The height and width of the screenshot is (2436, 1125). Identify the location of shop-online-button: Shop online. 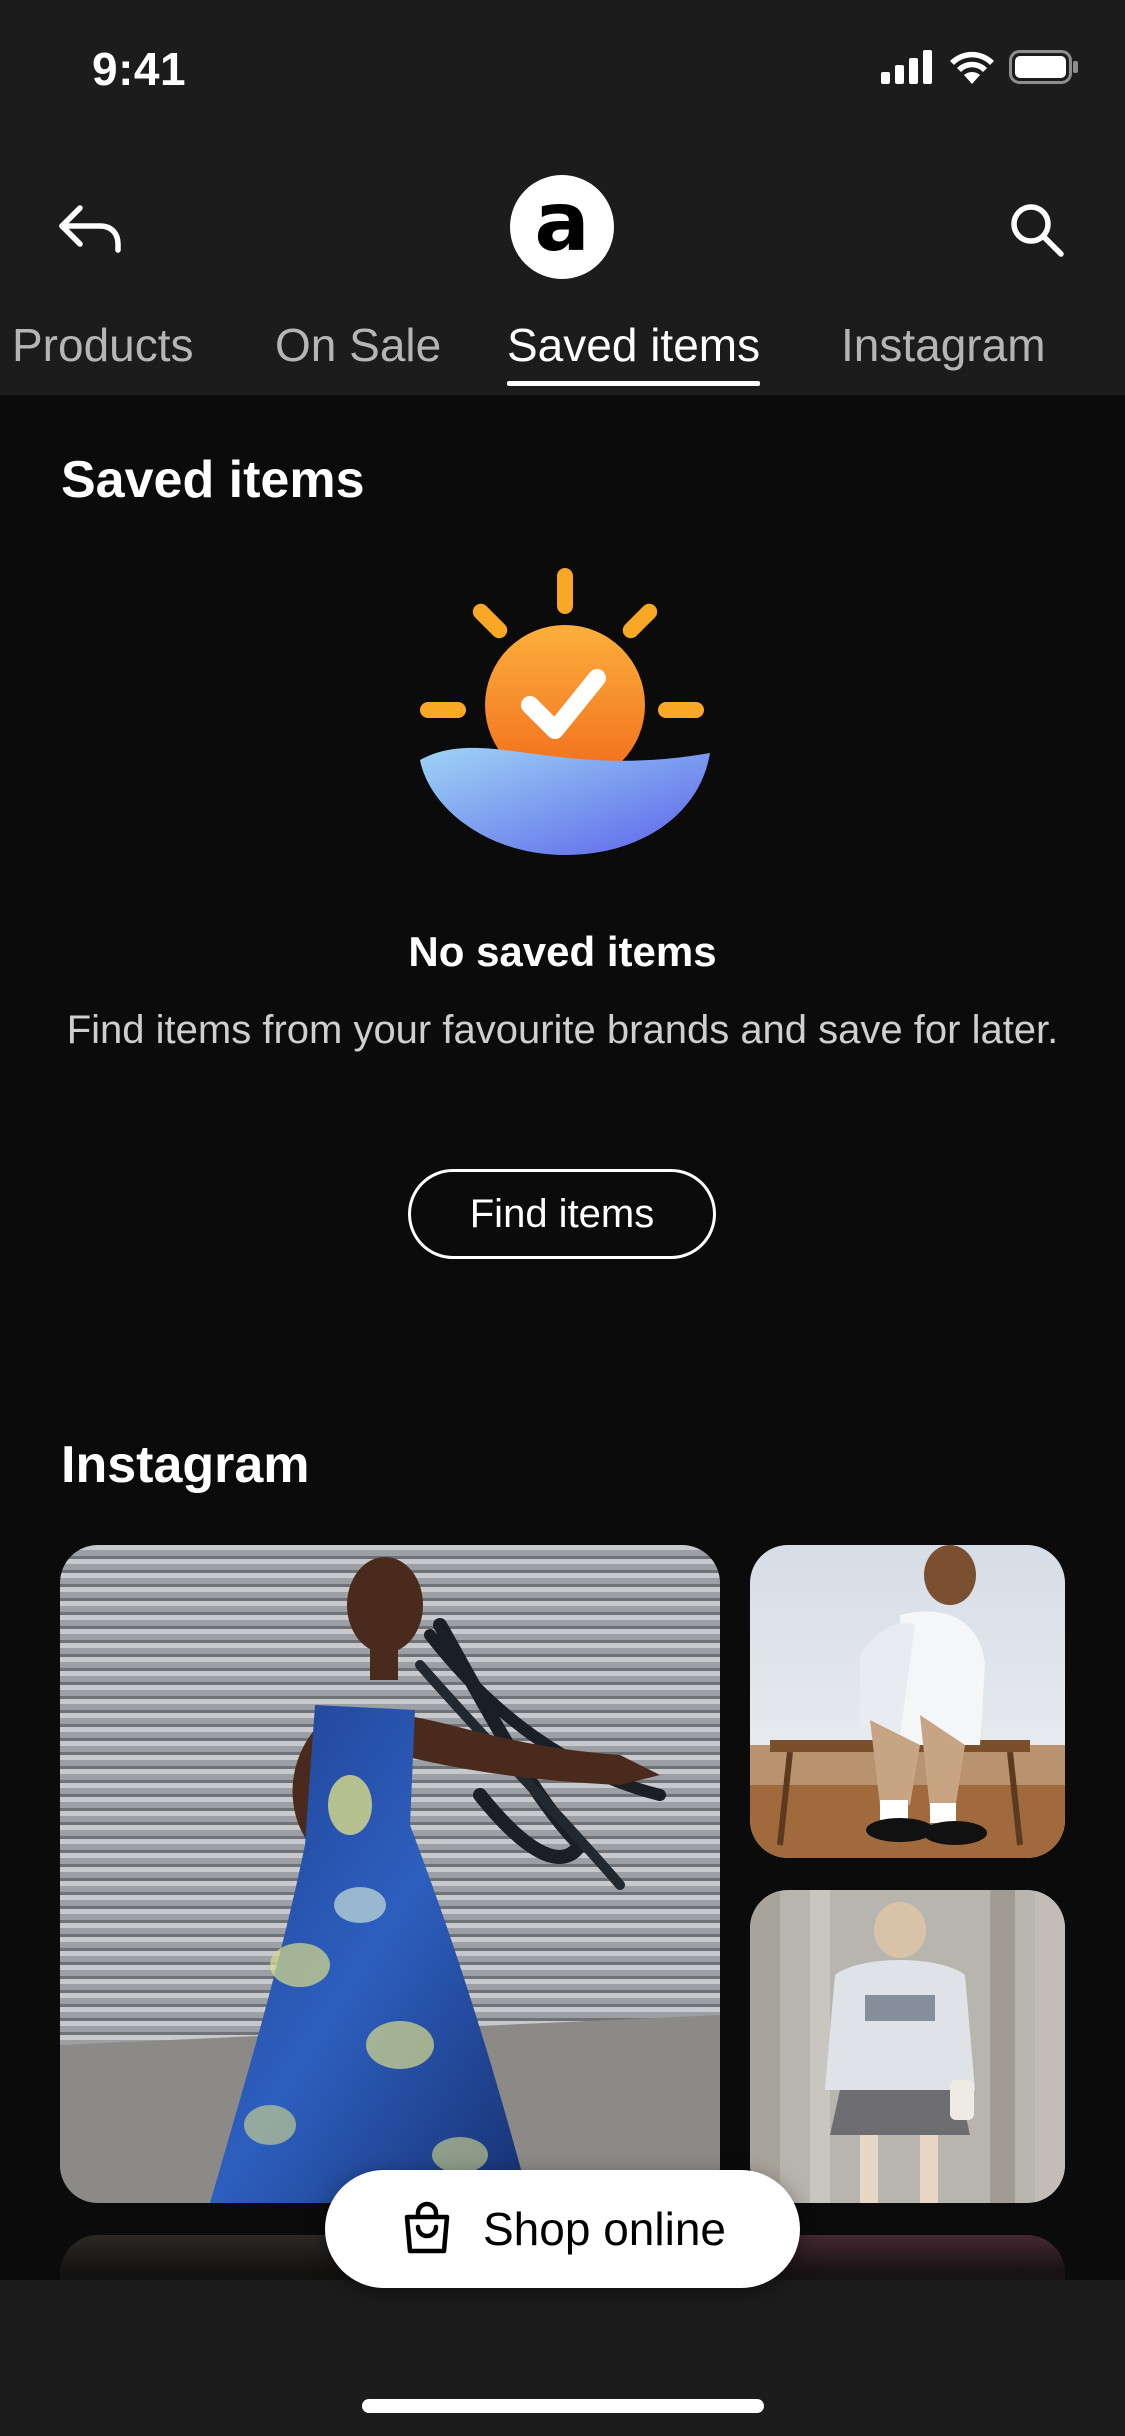
(562, 2229).